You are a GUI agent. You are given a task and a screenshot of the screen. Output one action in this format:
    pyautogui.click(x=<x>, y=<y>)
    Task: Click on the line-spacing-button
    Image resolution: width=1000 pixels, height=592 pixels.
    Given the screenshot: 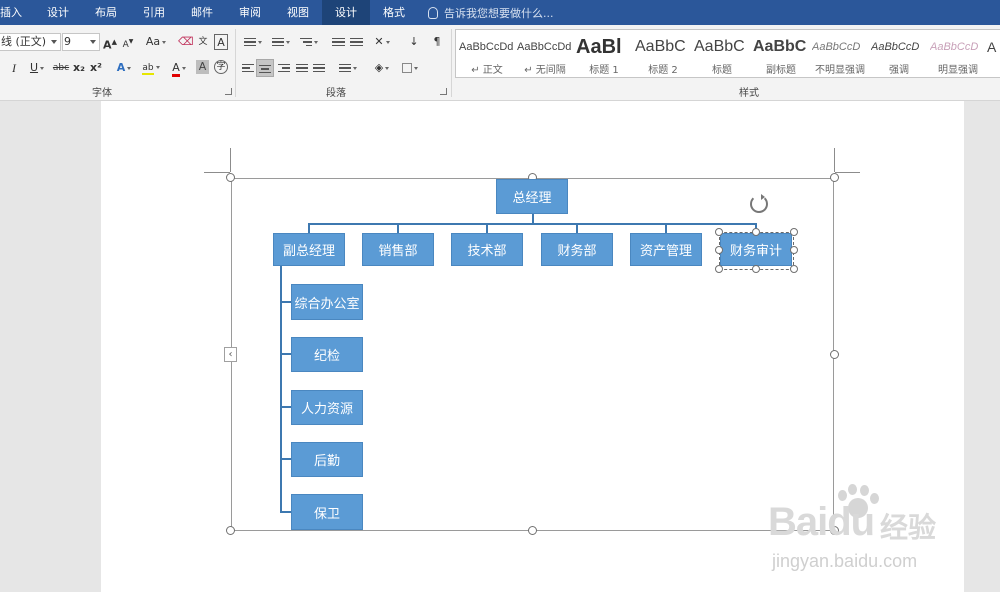 What is the action you would take?
    pyautogui.click(x=348, y=68)
    